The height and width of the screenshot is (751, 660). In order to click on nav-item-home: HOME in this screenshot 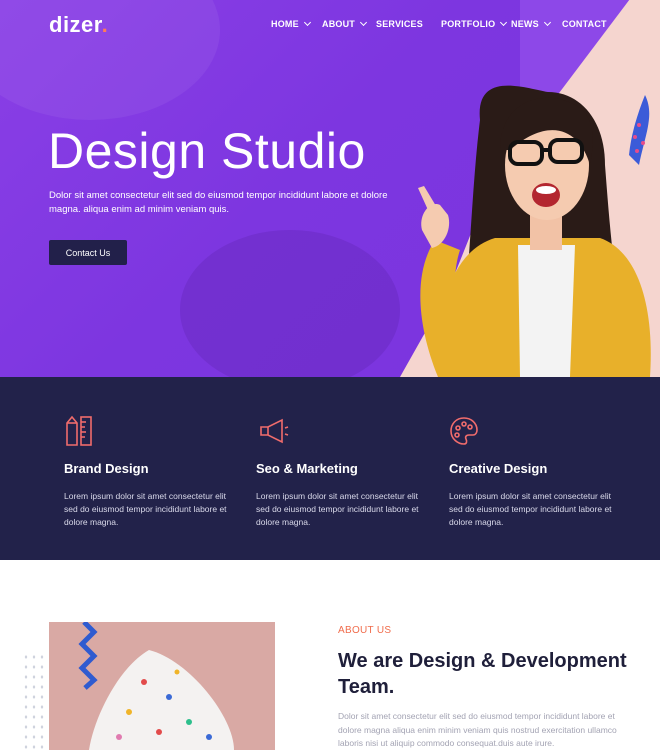, I will do `click(291, 23)`.